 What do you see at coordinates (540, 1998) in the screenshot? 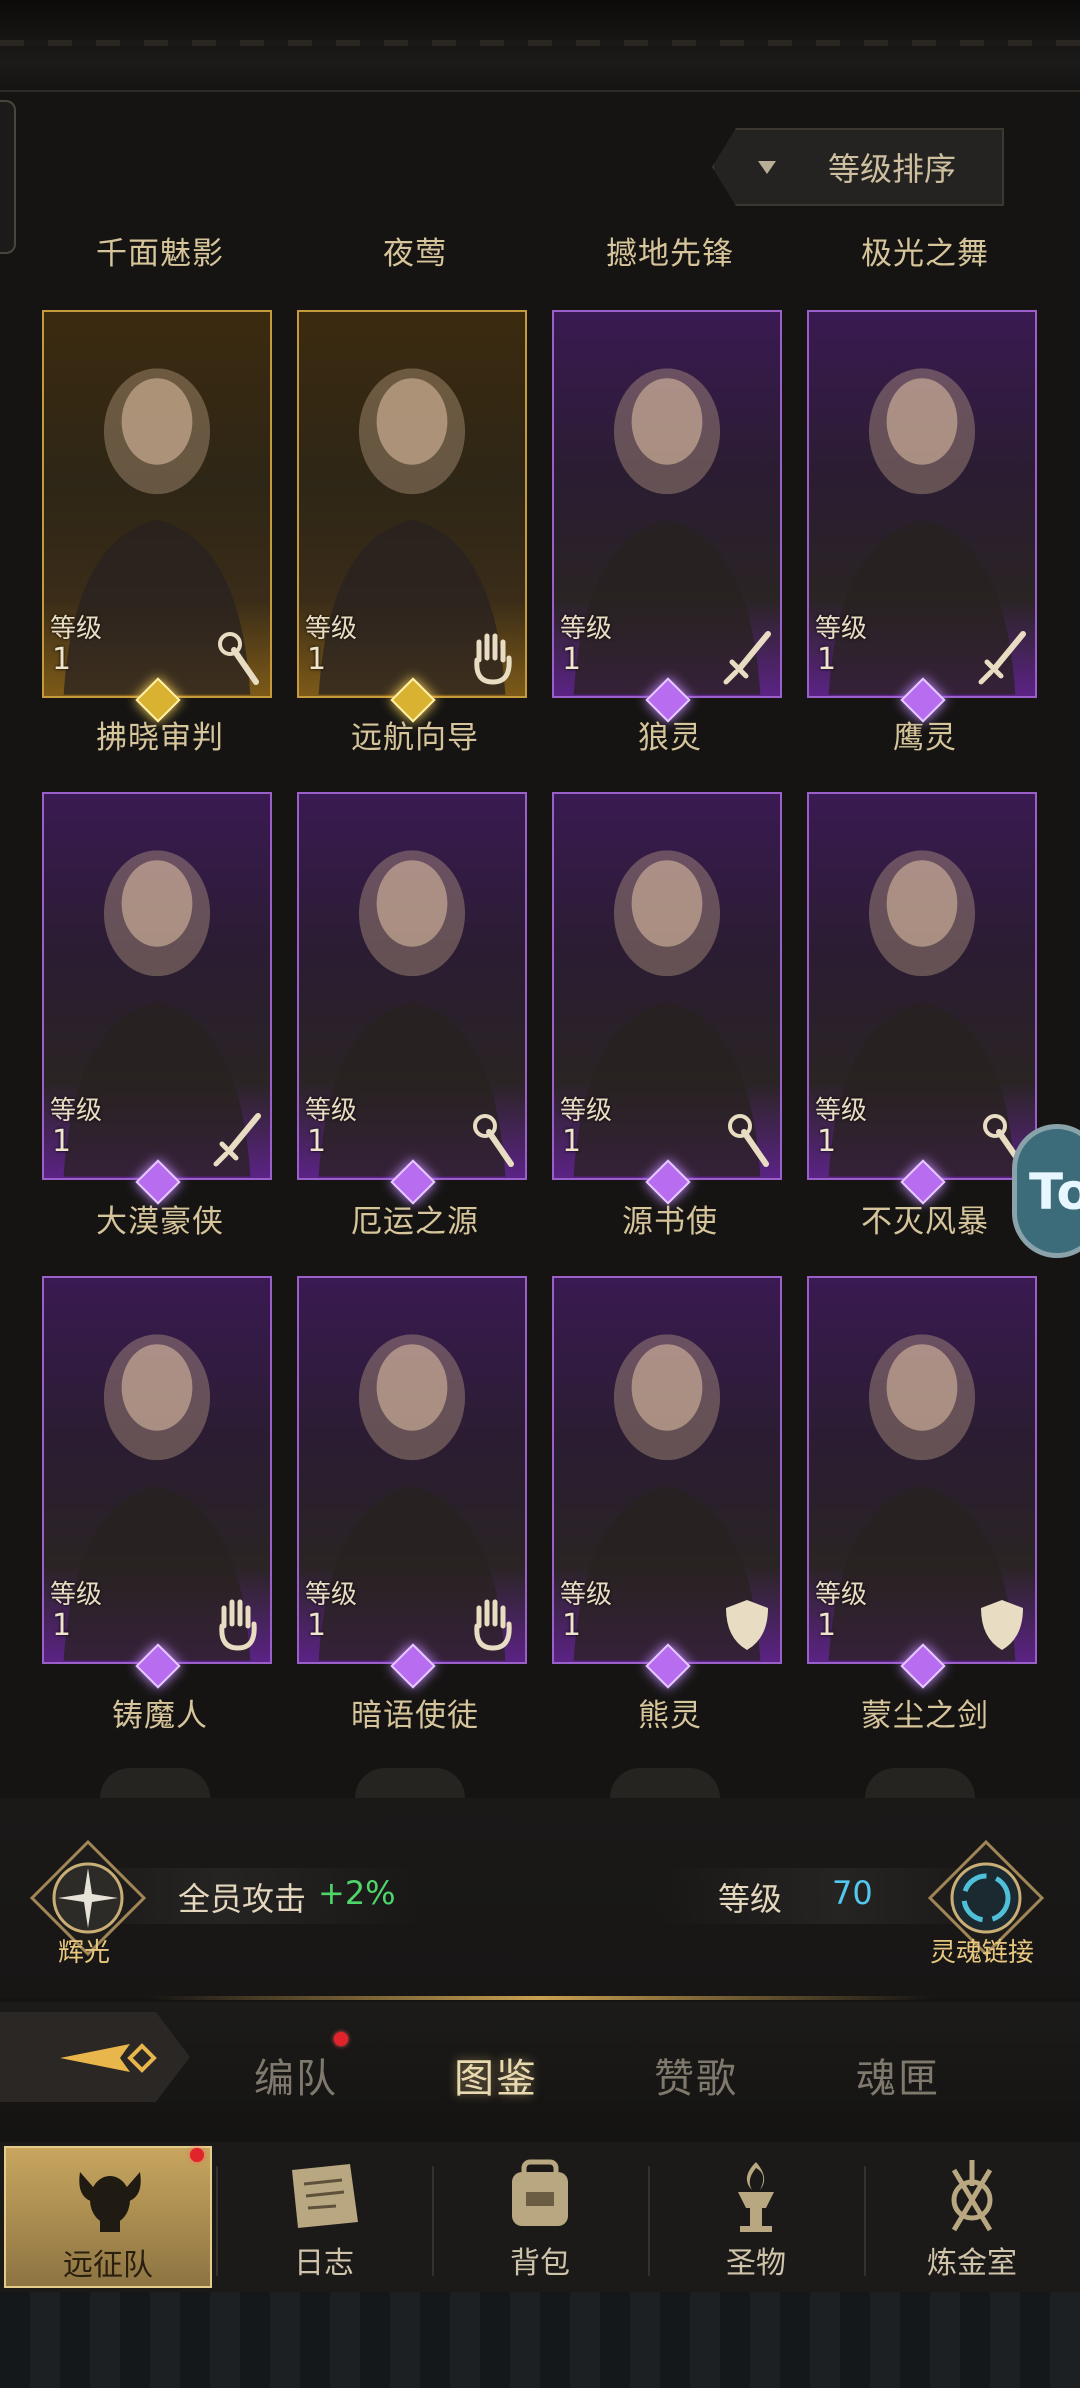
I see `gold-divider` at bounding box center [540, 1998].